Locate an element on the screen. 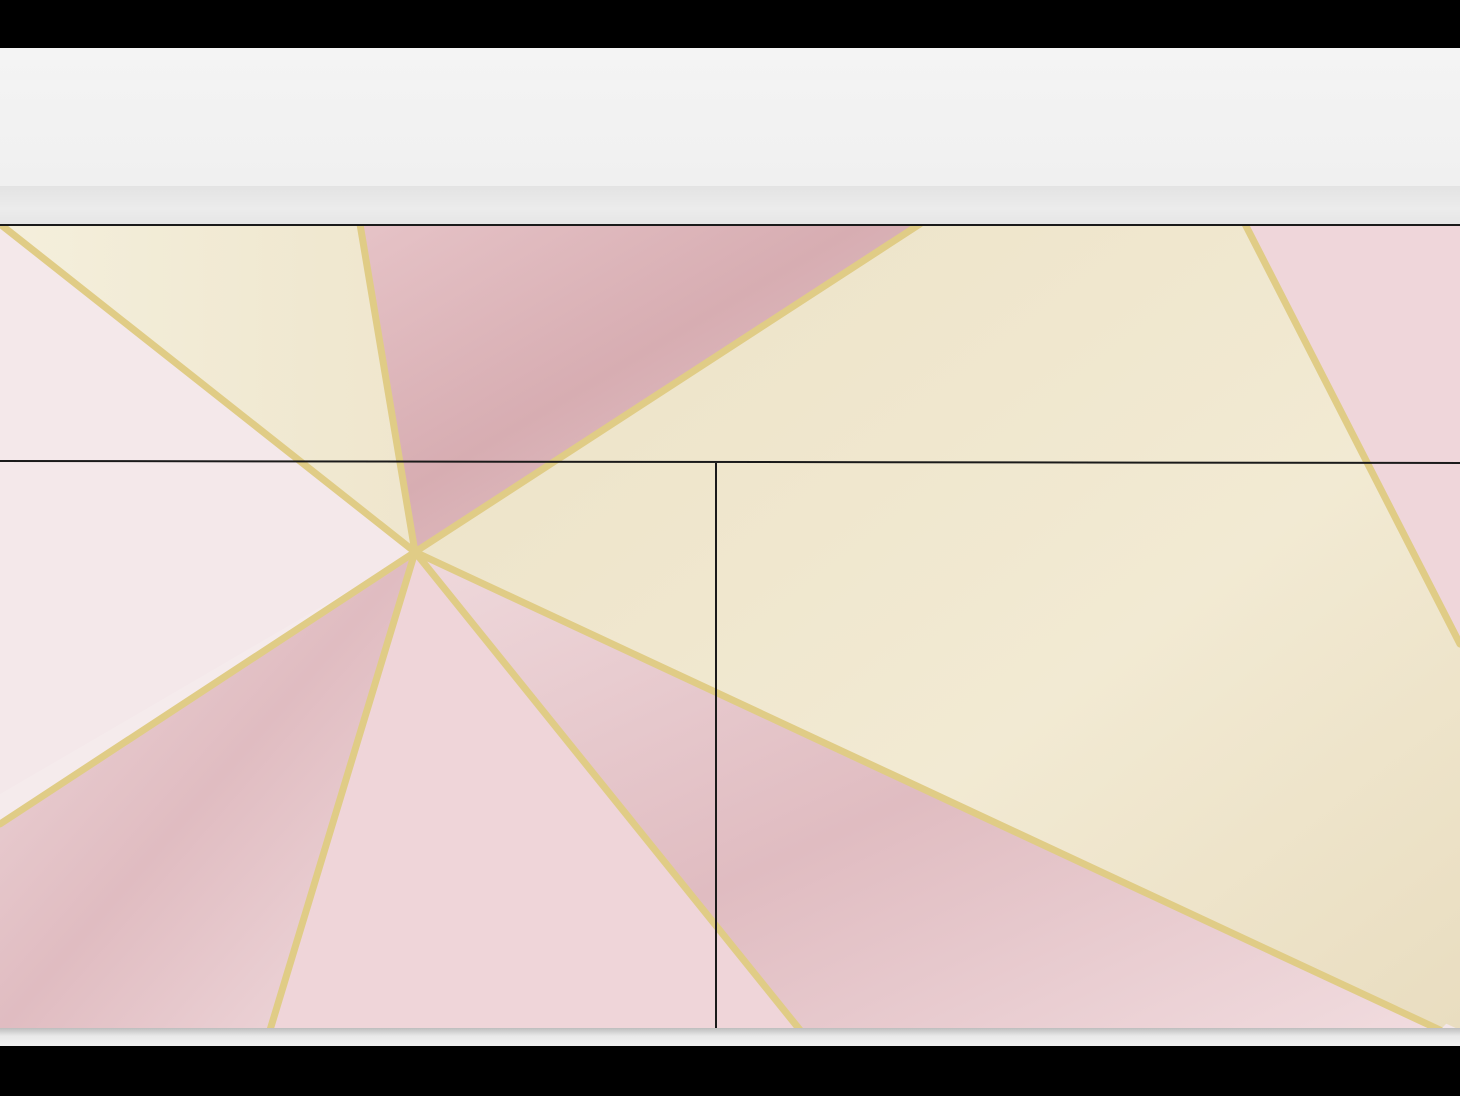  letterbox-bottom is located at coordinates (730, 1071).